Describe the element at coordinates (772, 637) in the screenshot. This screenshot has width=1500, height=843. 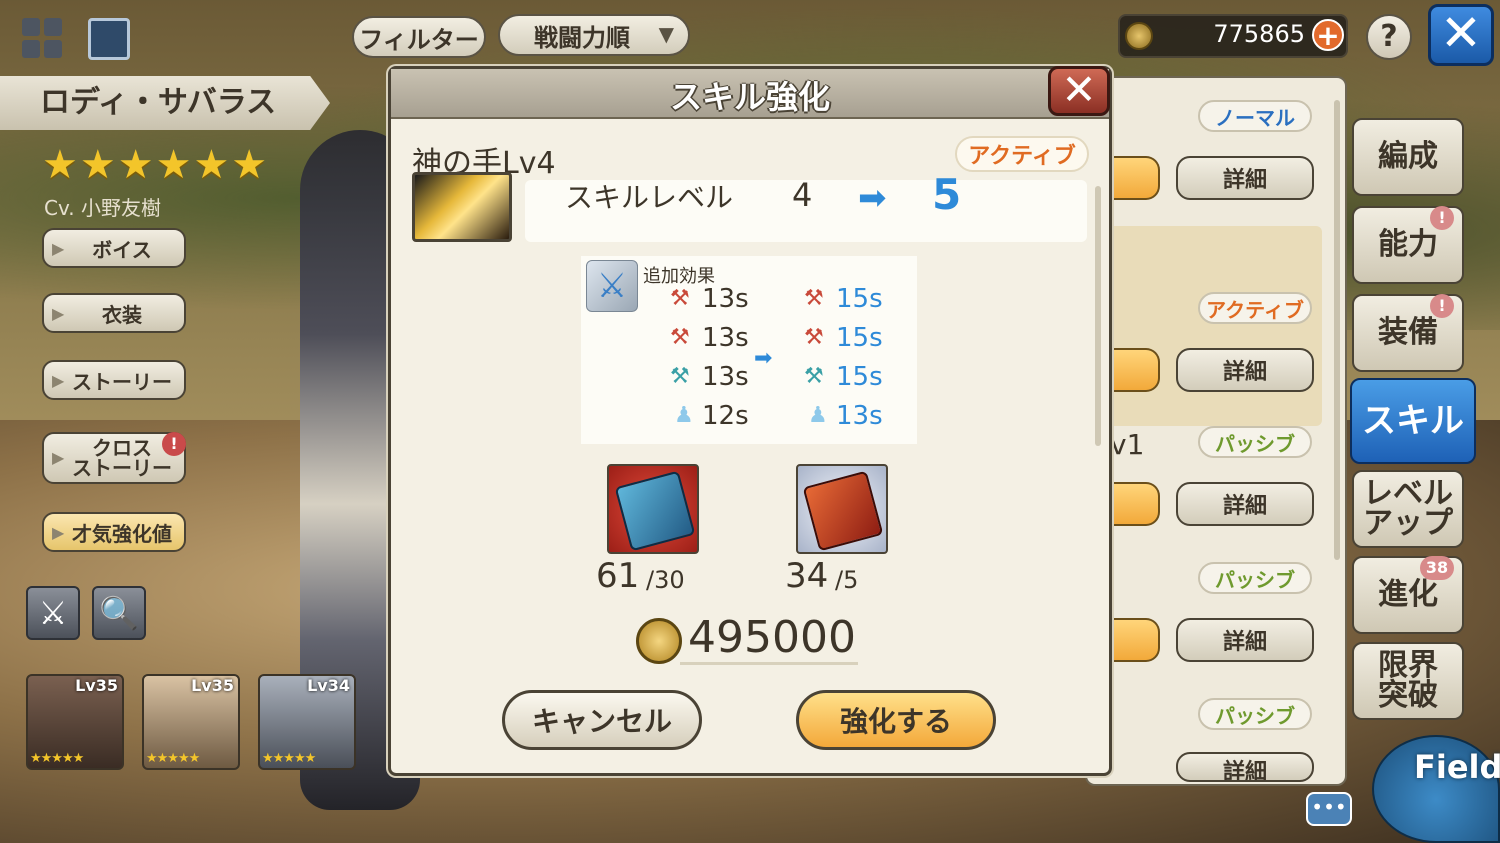
I see `enhance-cost: 495000` at that location.